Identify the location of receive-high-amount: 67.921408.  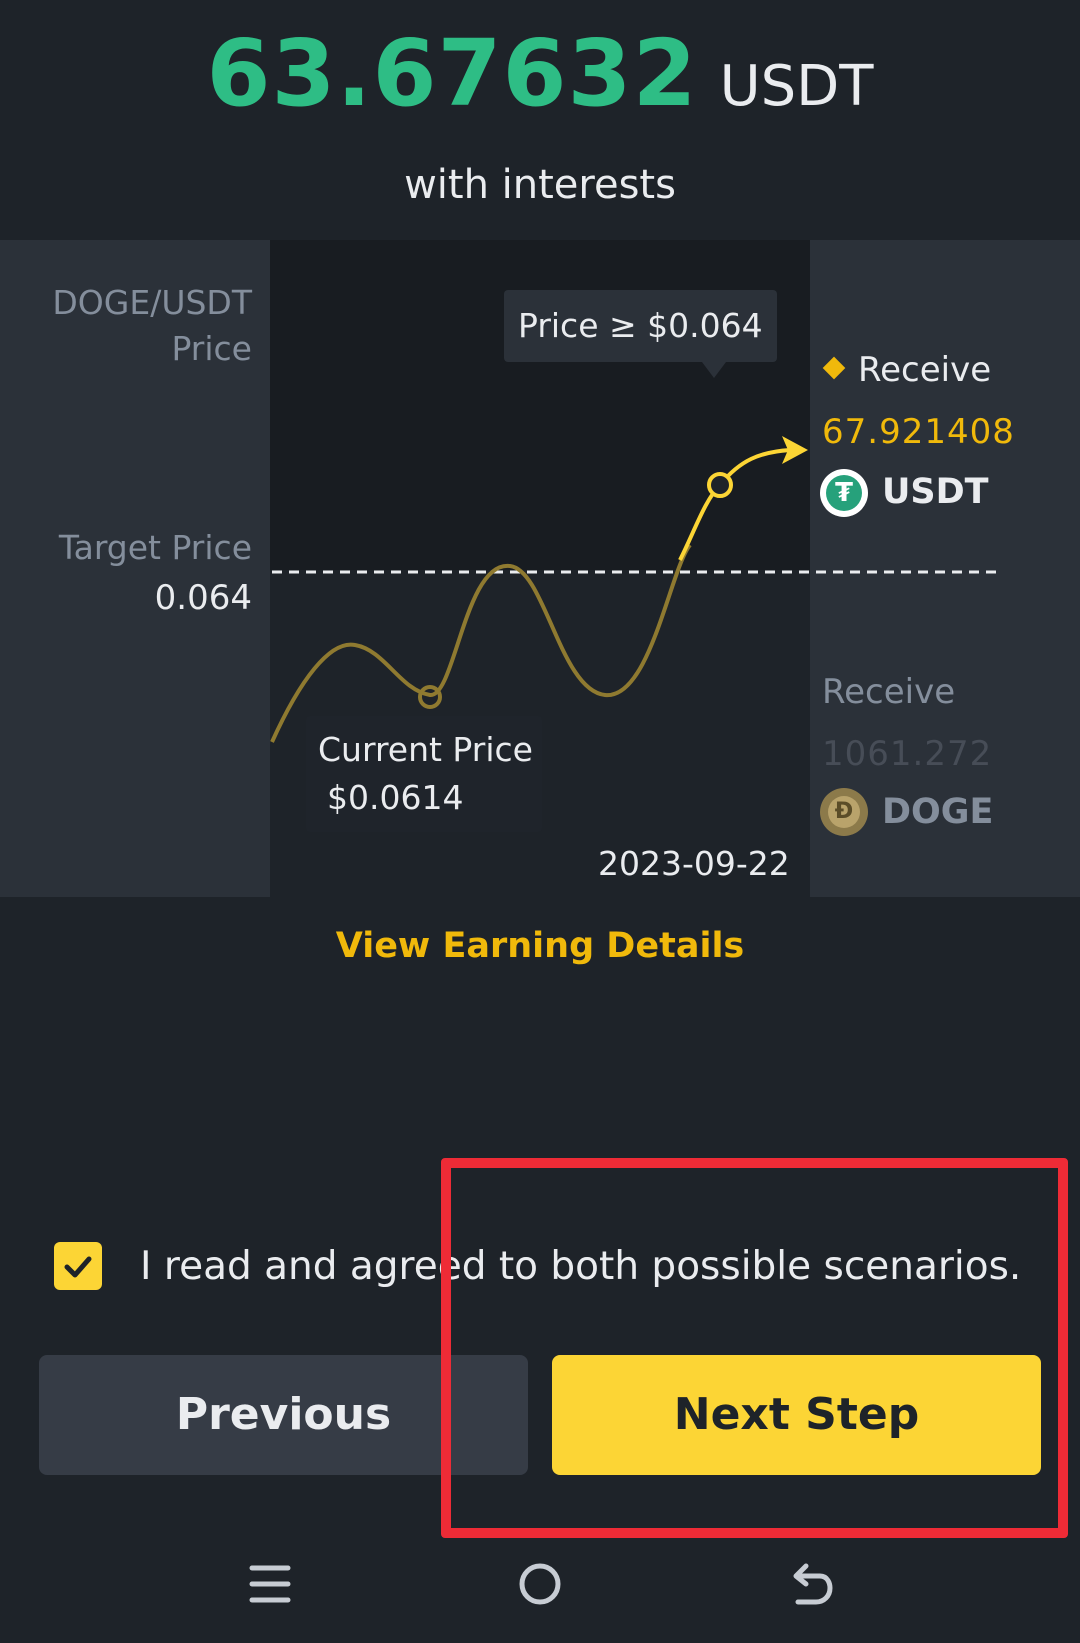
(918, 432).